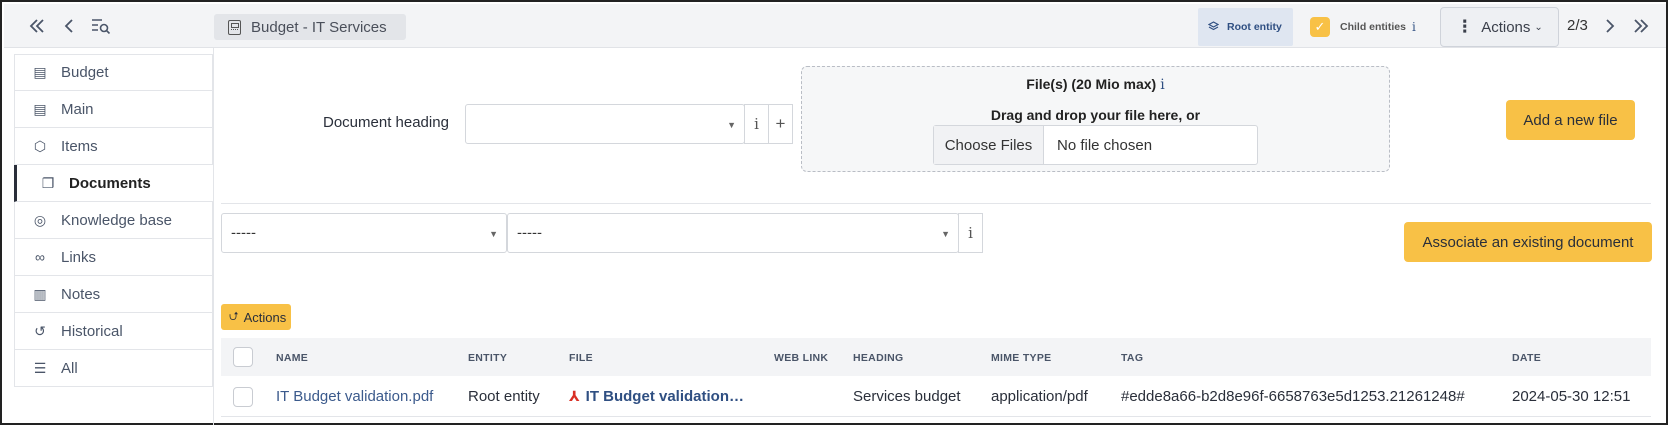  What do you see at coordinates (487, 358) in the screenshot?
I see `column-header-entity: ENTITY` at bounding box center [487, 358].